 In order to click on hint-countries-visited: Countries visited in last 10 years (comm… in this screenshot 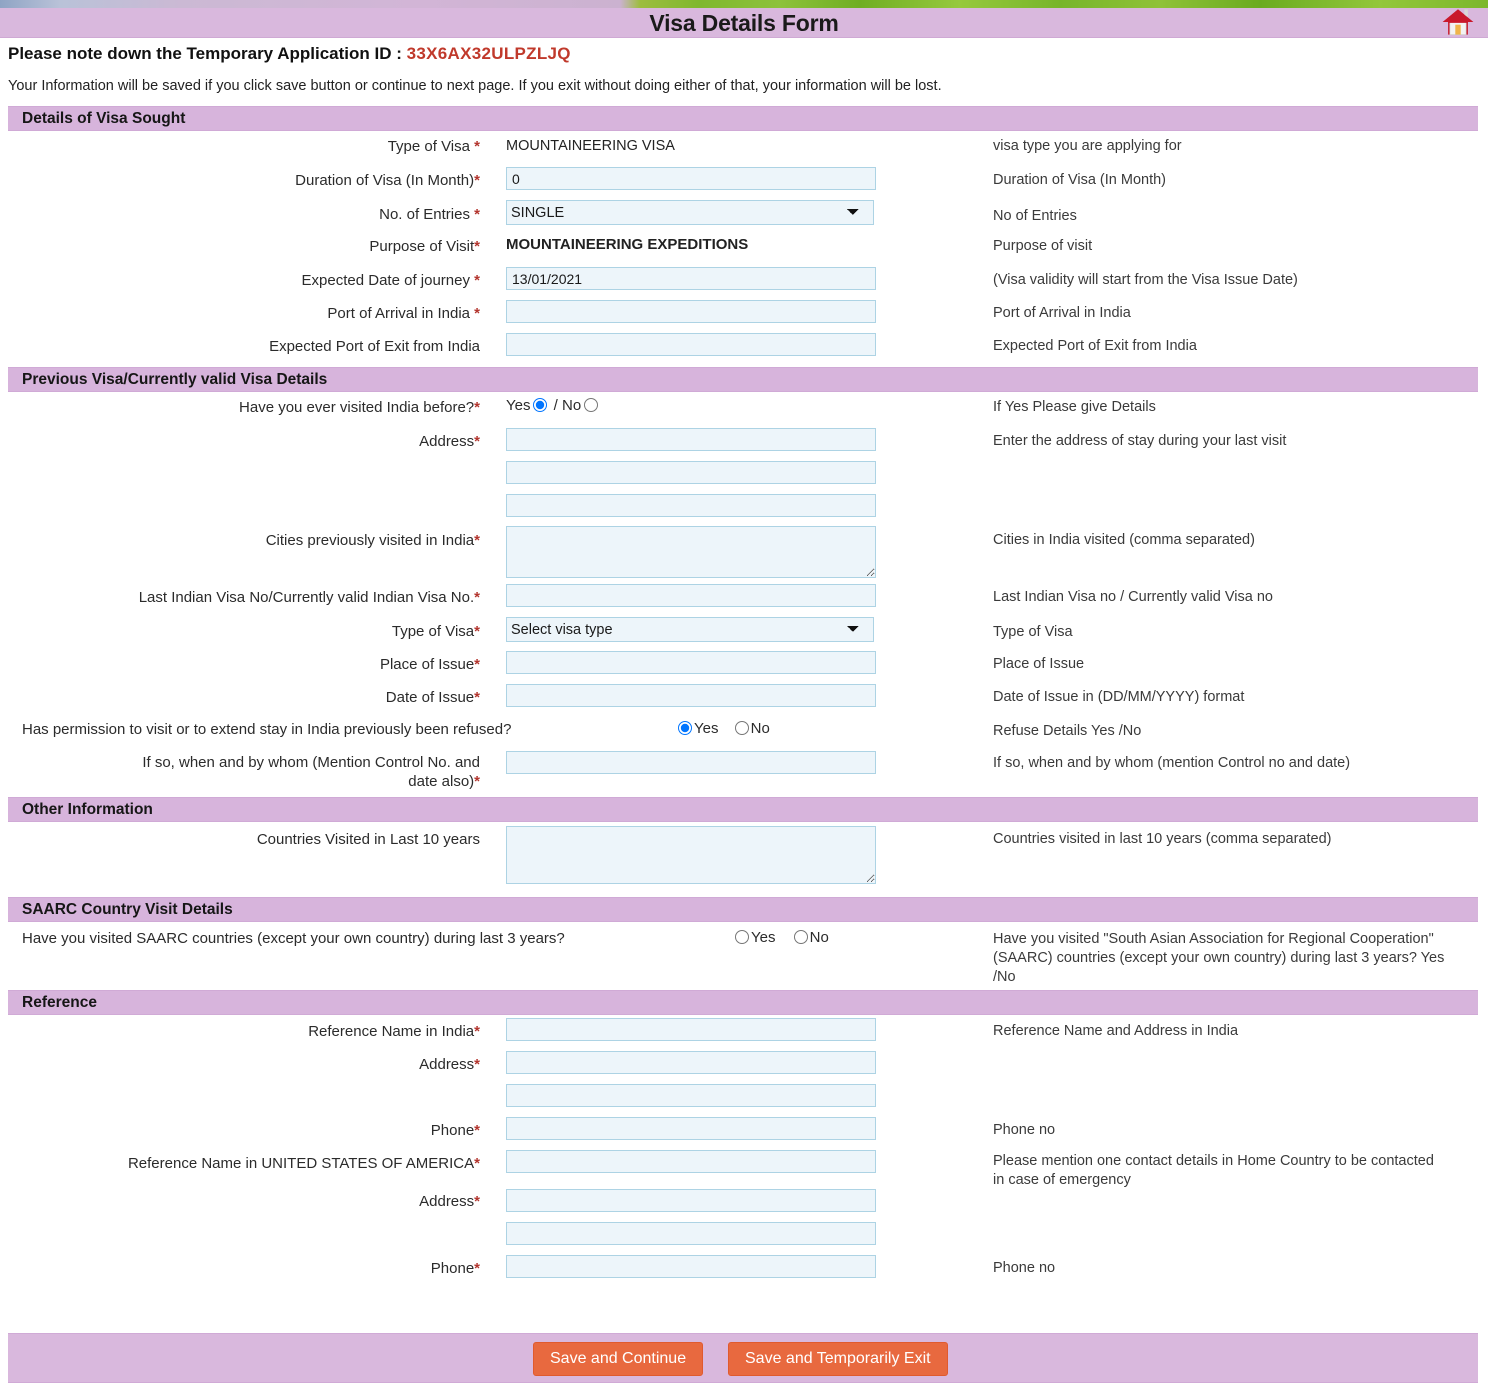, I will do `click(1162, 839)`.